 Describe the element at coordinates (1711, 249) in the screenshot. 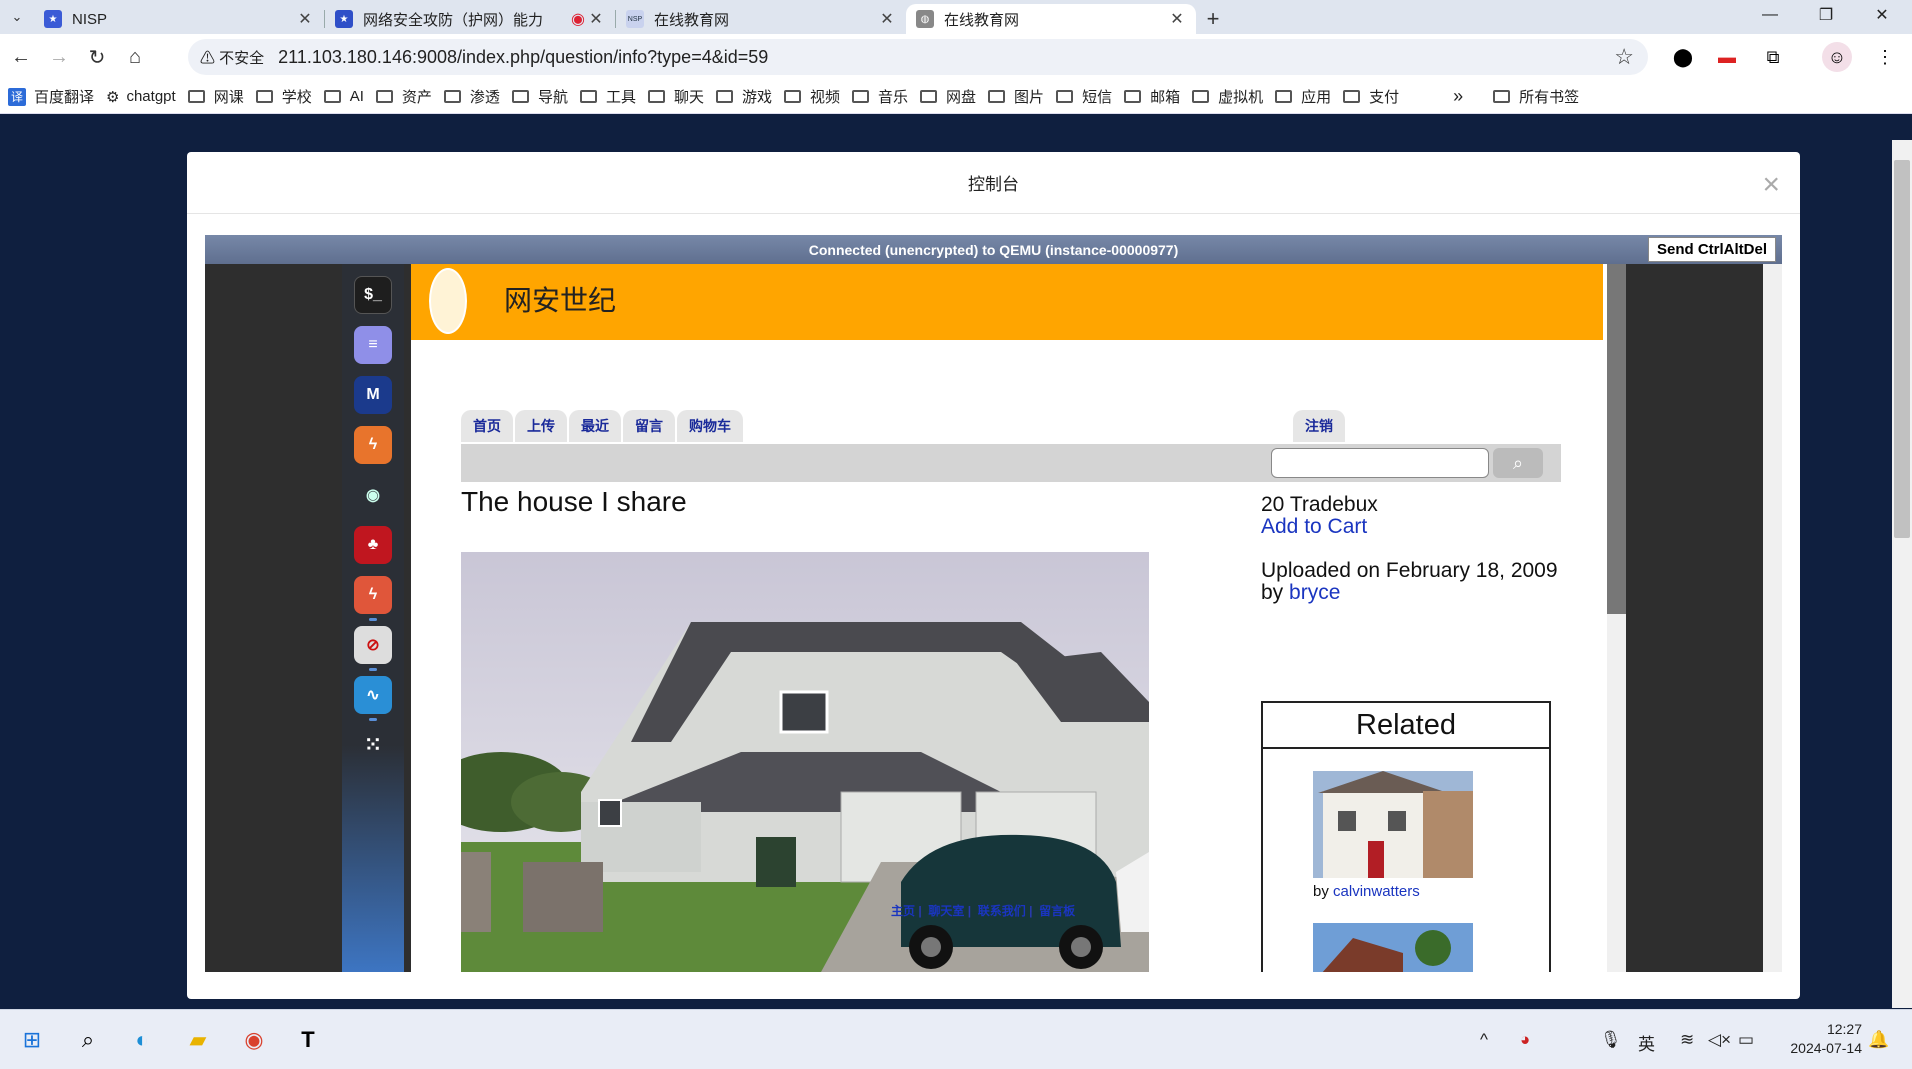

I see `send-ctrl-alt-del-button: Send CtrlAltDel` at that location.